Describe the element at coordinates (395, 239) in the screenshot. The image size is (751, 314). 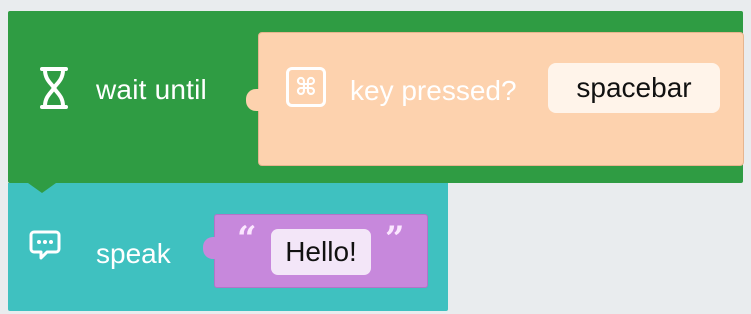
I see `close-quote-icon: ”` at that location.